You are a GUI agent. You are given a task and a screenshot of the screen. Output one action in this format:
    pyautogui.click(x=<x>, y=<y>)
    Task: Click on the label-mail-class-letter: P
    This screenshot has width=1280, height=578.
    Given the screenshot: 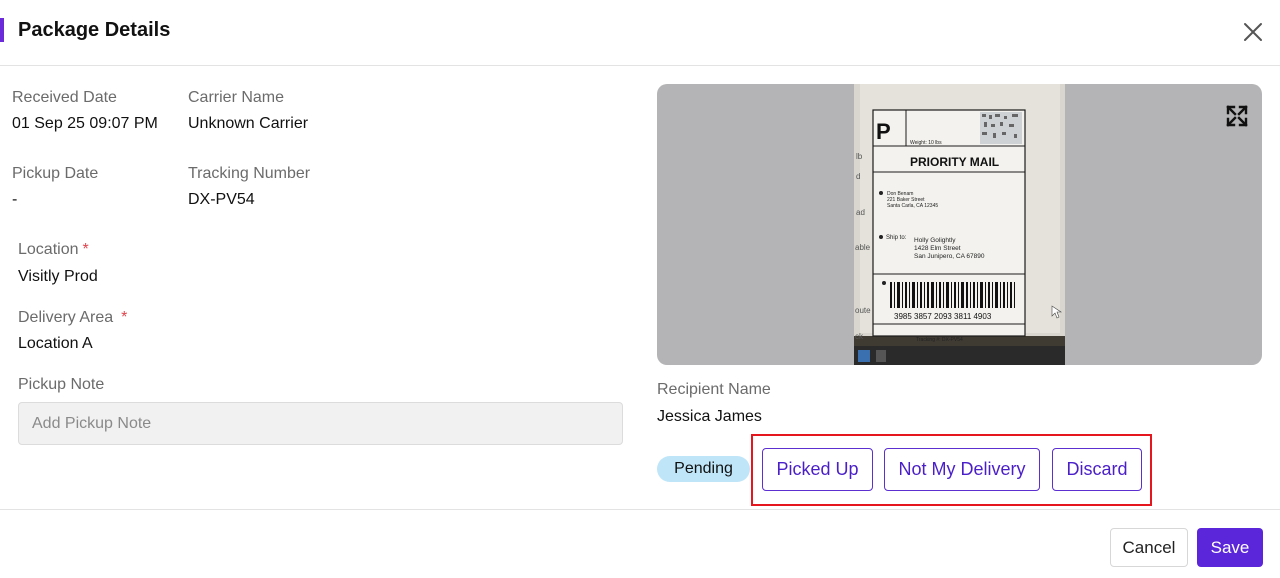 What is the action you would take?
    pyautogui.click(x=883, y=131)
    